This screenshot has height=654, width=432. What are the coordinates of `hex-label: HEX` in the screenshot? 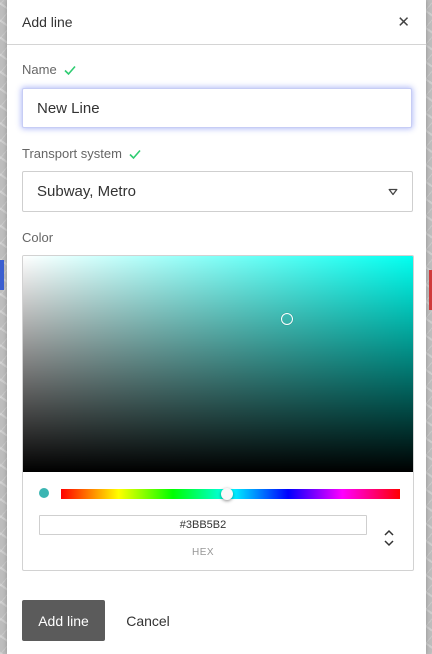 It's located at (203, 552).